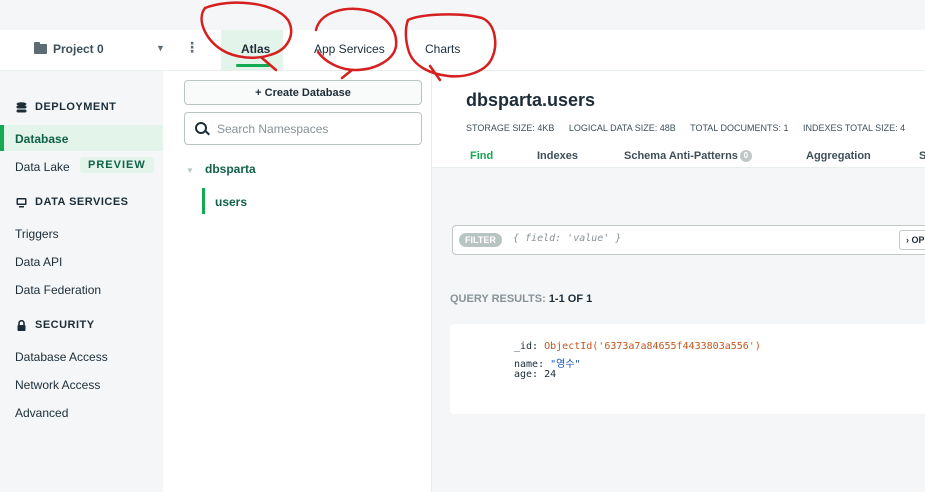  Describe the element at coordinates (688, 240) in the screenshot. I see `filter-bar: FILTER { field: 'value' } › OP` at that location.